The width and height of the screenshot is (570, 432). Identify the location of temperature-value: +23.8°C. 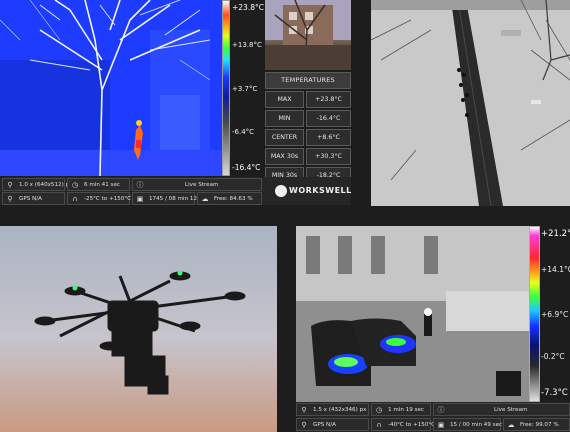
(328, 99).